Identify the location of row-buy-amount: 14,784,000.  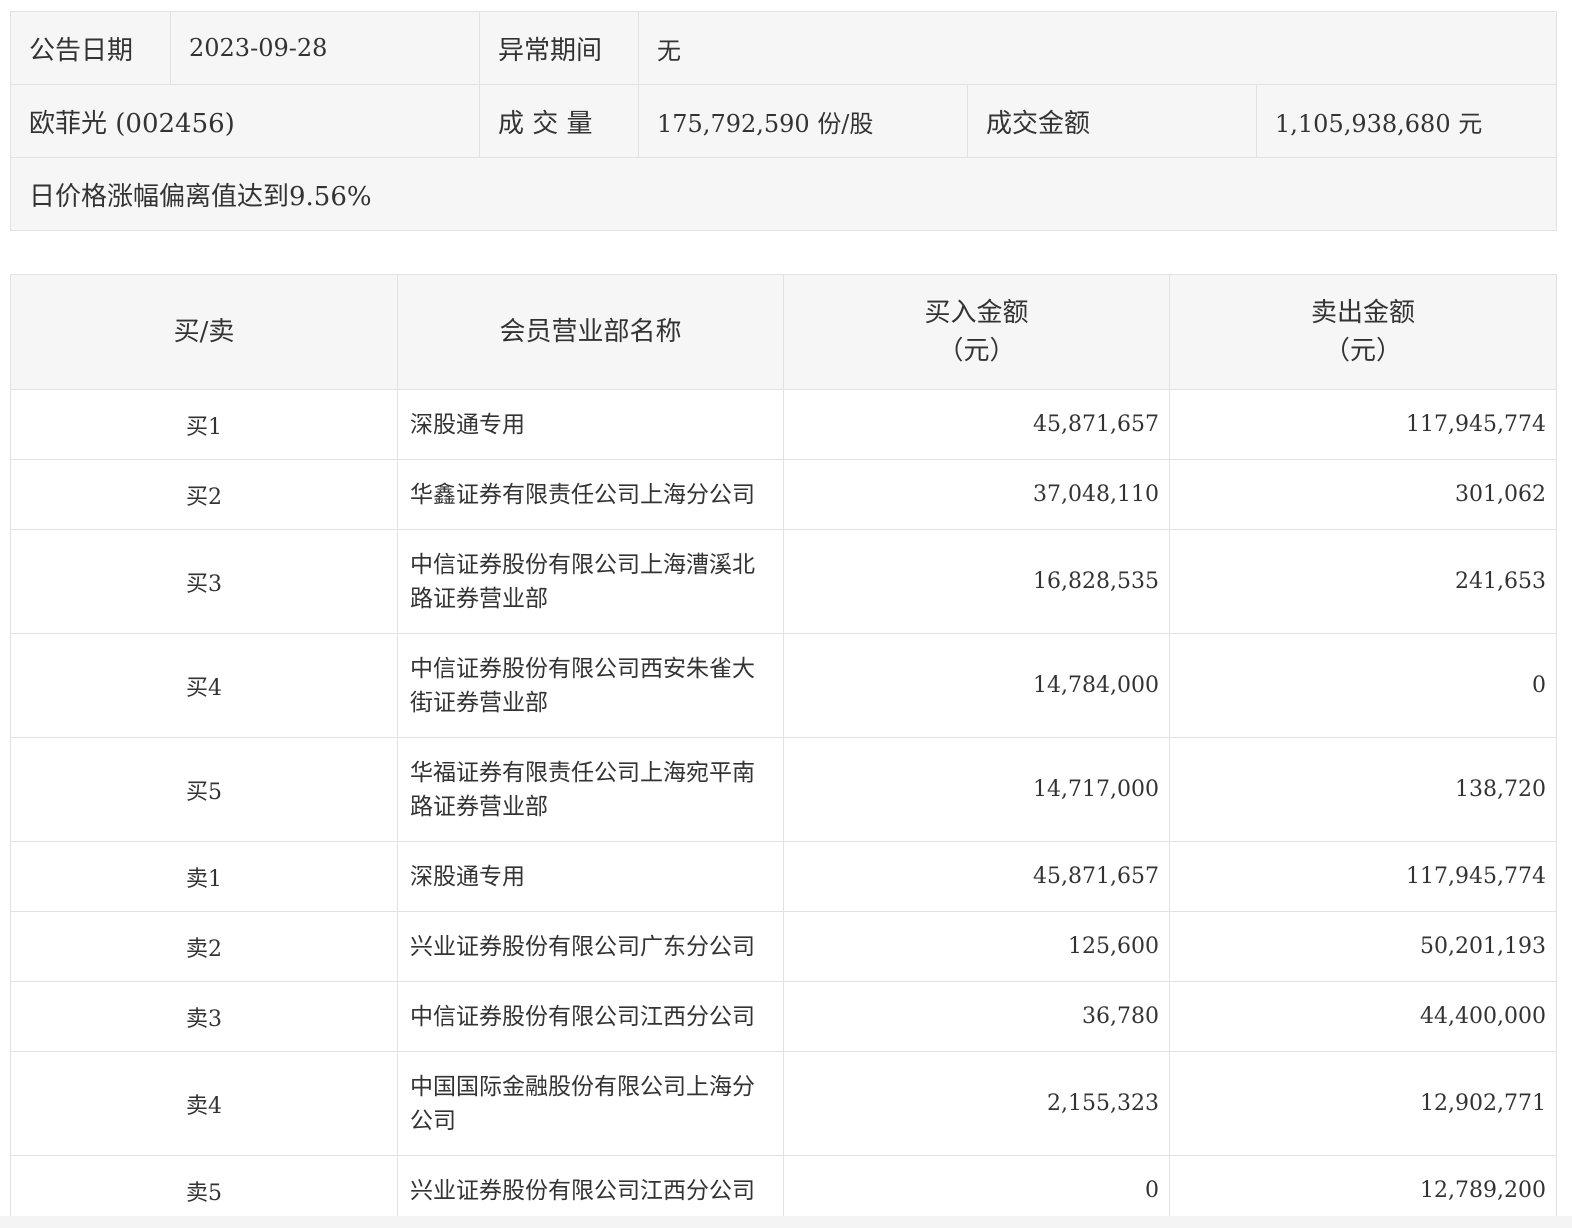
(976, 685).